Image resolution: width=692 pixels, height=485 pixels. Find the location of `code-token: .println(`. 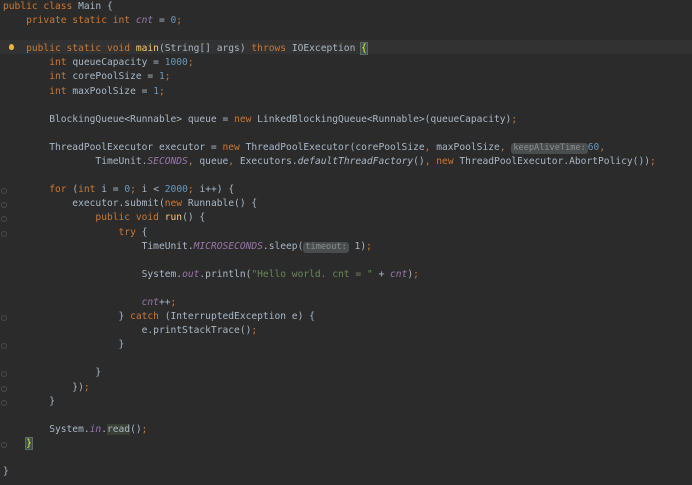

code-token: .println( is located at coordinates (225, 274).